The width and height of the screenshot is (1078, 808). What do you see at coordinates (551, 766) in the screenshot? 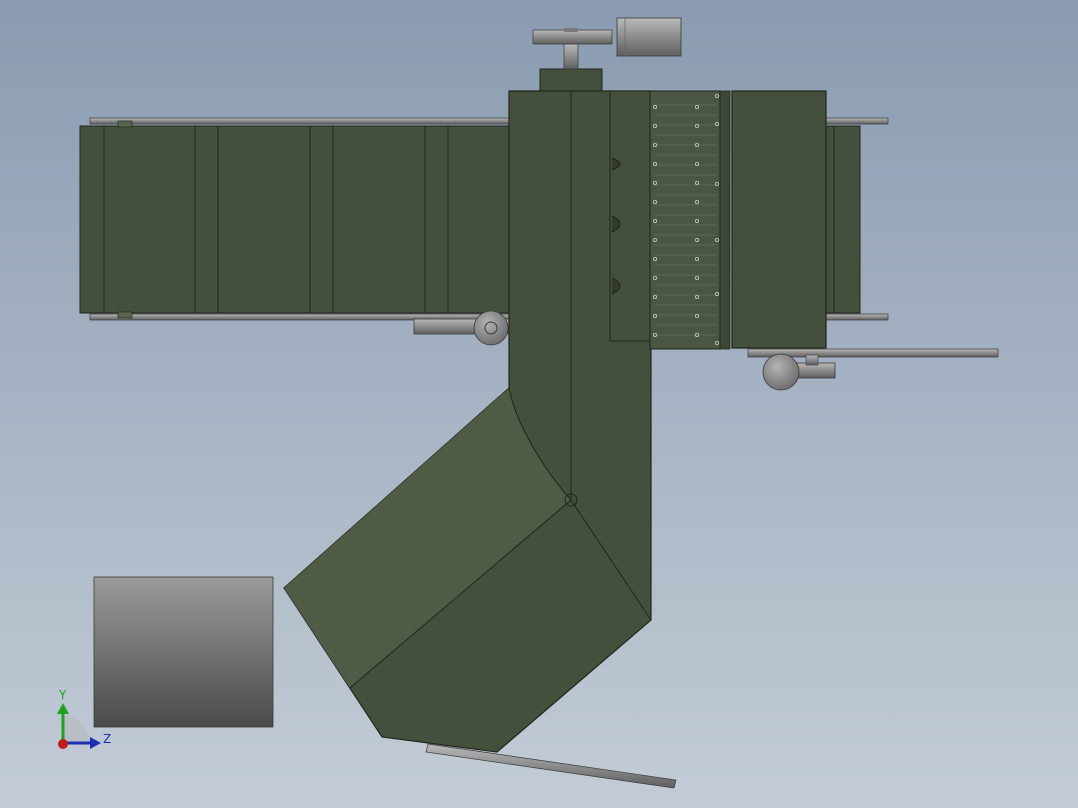
I see `bottom-angled-rod` at bounding box center [551, 766].